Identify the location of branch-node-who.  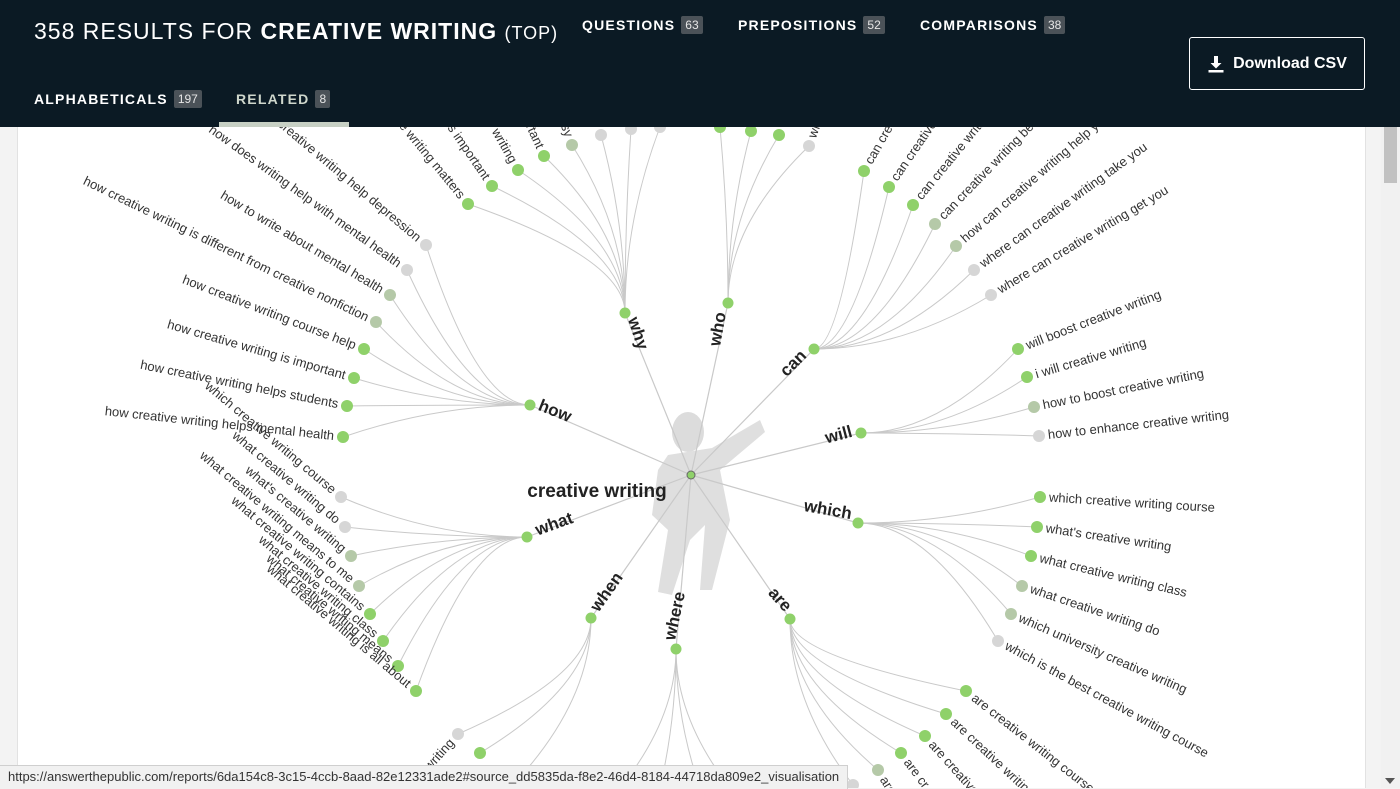
(728, 303).